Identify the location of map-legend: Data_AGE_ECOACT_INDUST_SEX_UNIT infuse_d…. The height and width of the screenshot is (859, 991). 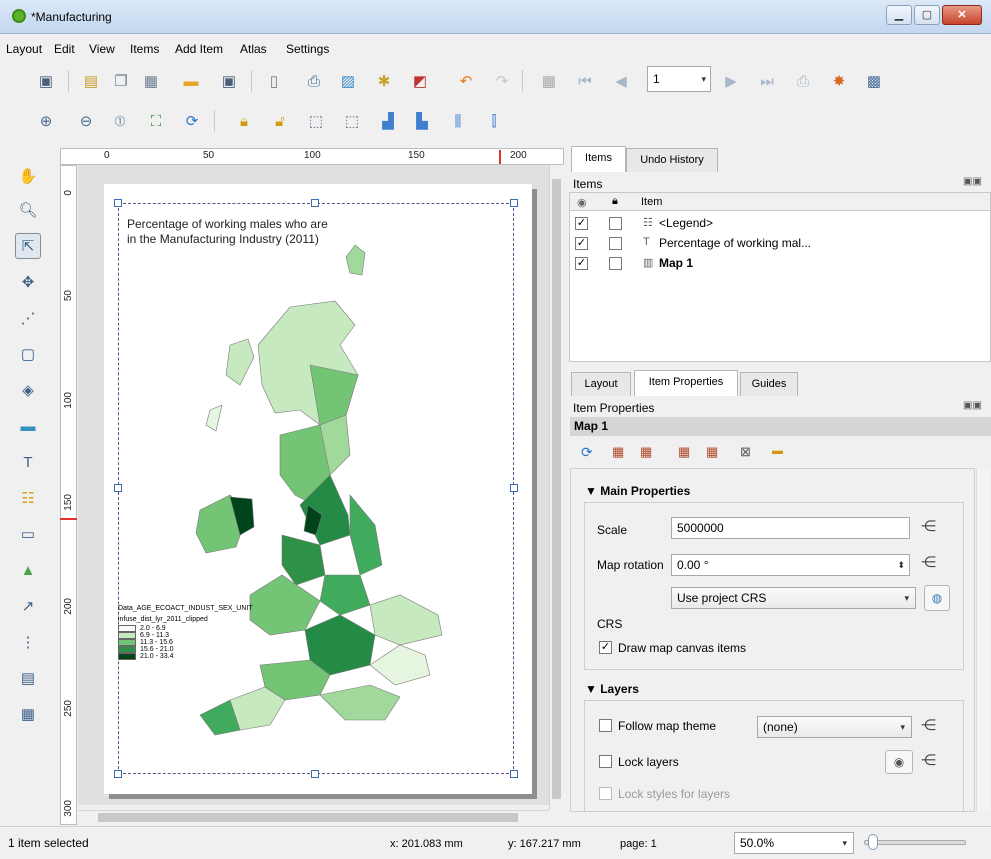
(185, 632).